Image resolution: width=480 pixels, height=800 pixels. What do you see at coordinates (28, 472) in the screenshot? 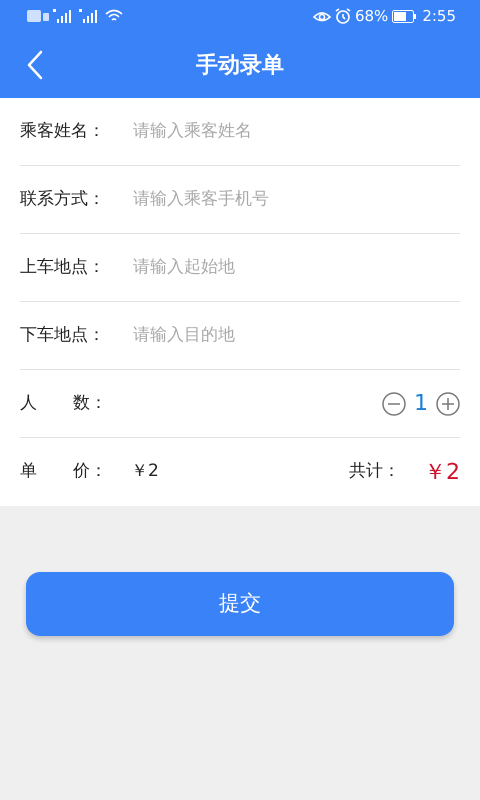
I see `field-label: 单` at bounding box center [28, 472].